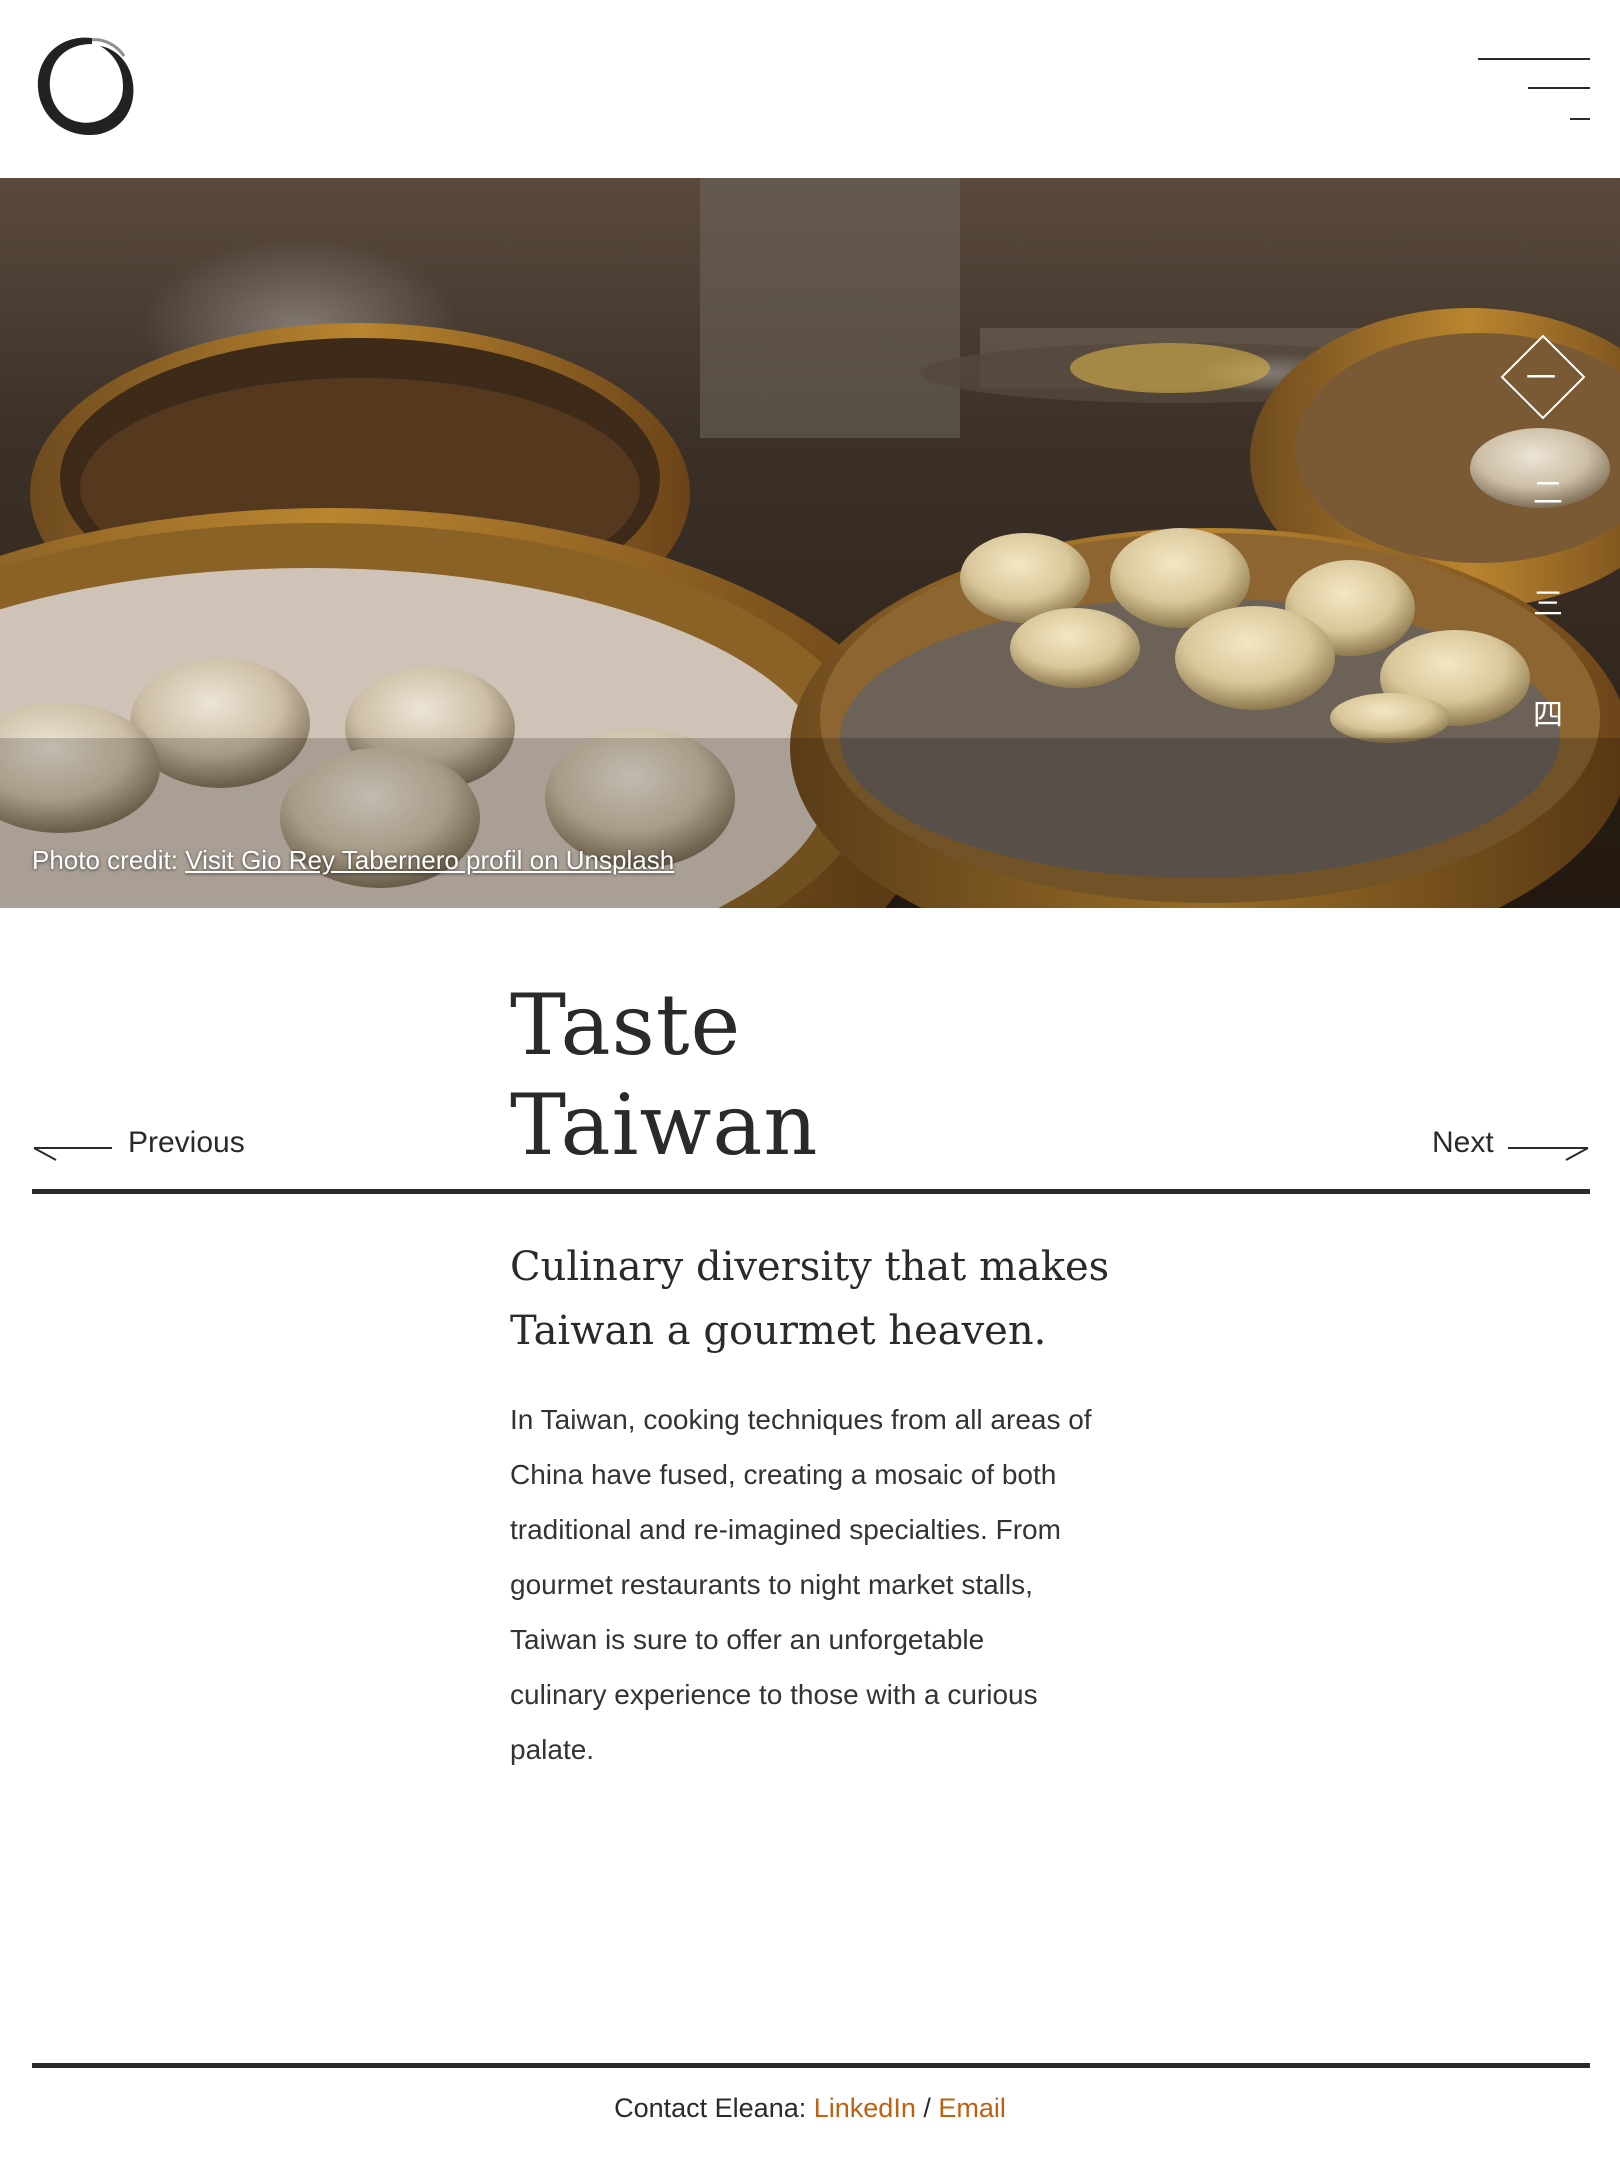 Image resolution: width=1620 pixels, height=2160 pixels. What do you see at coordinates (810, 1267) in the screenshot?
I see `subtitle-line-1: Culinary diversity that makes` at bounding box center [810, 1267].